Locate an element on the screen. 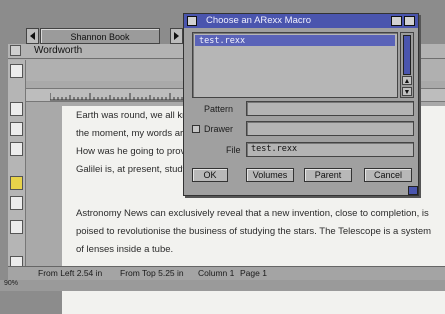 This screenshot has width=445, height=314. graphics-icon is located at coordinates (16, 227).